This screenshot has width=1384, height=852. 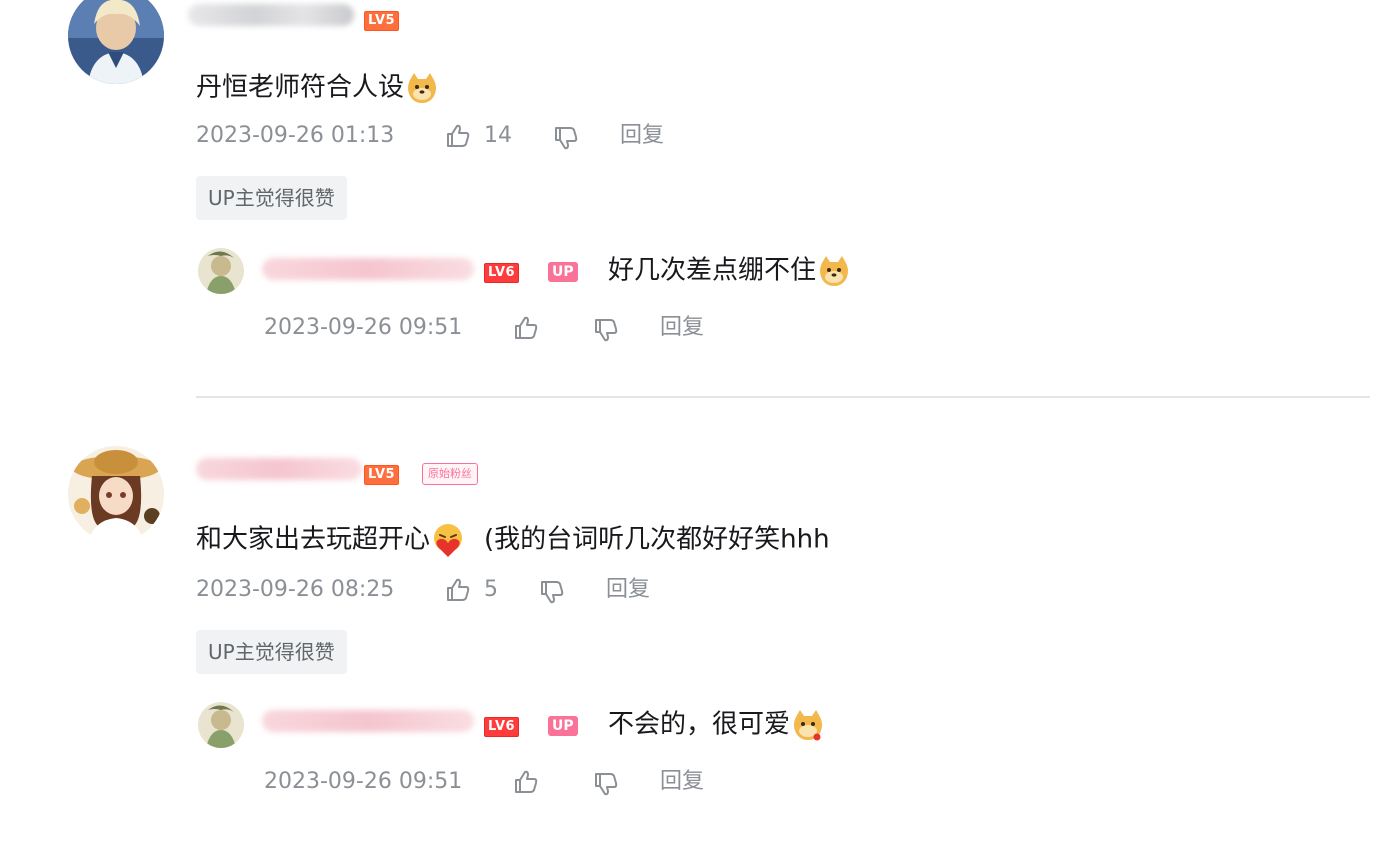 I want to click on comment-divider, so click(x=783, y=397).